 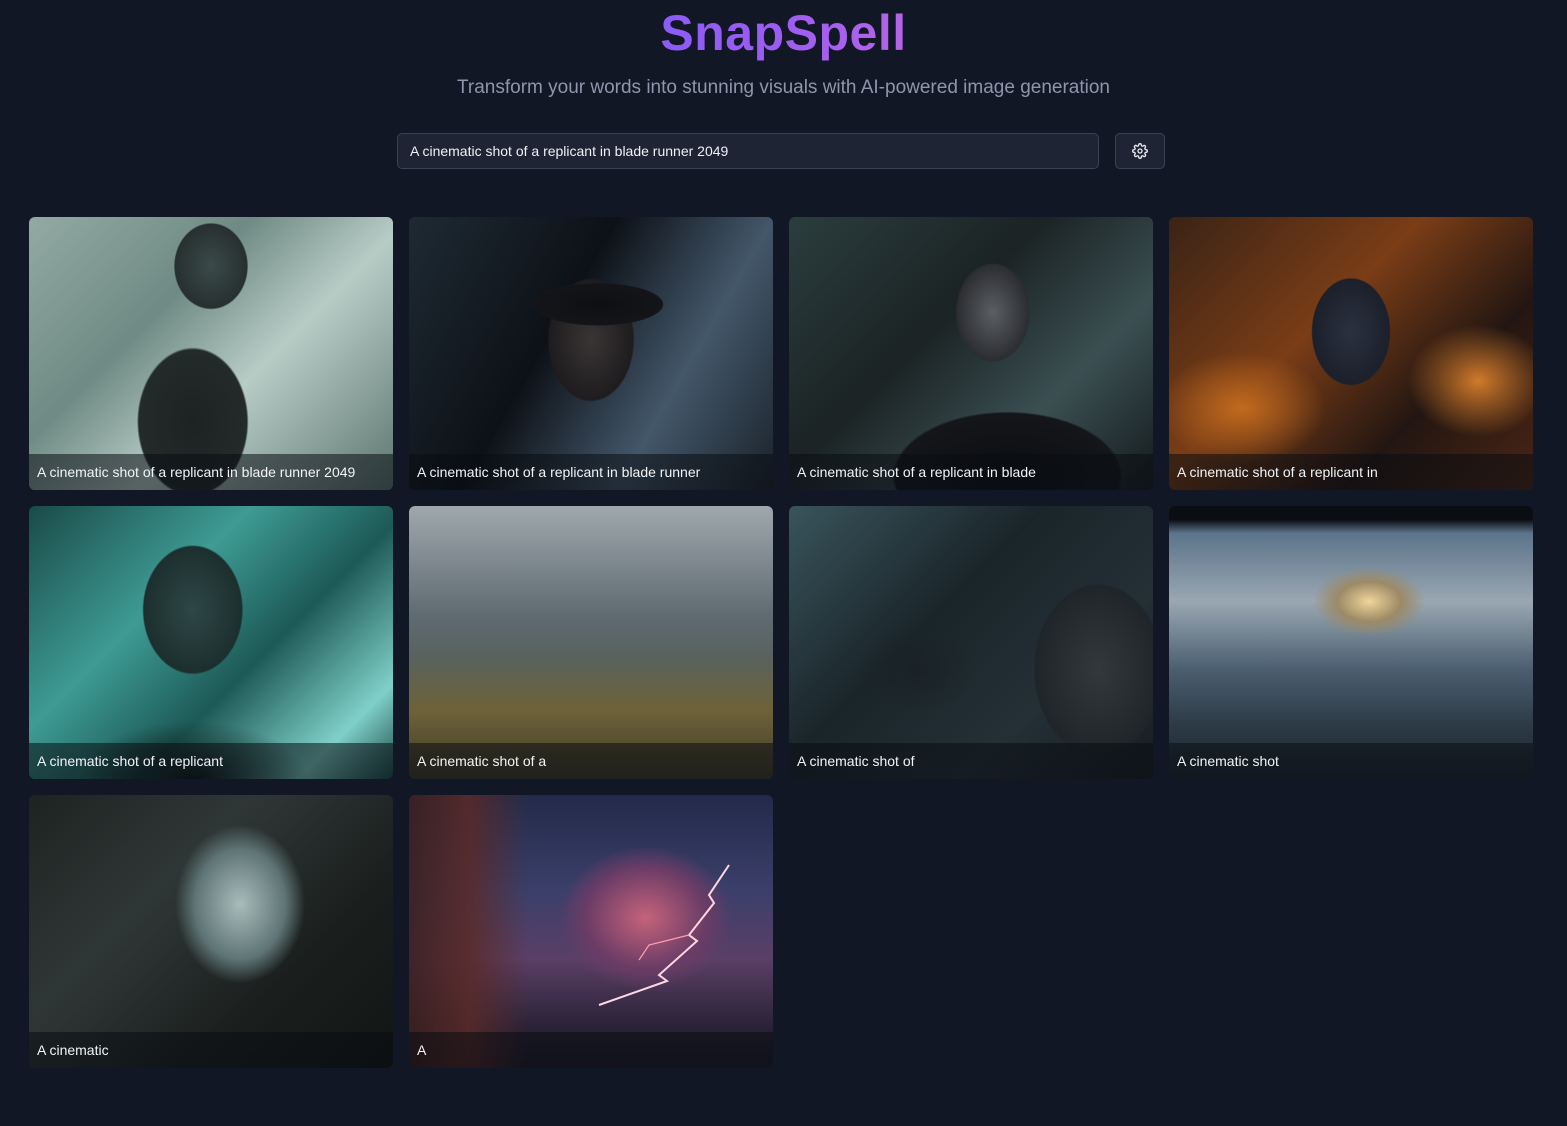 What do you see at coordinates (211, 761) in the screenshot?
I see `image-caption: A cinematic shot of a replicant` at bounding box center [211, 761].